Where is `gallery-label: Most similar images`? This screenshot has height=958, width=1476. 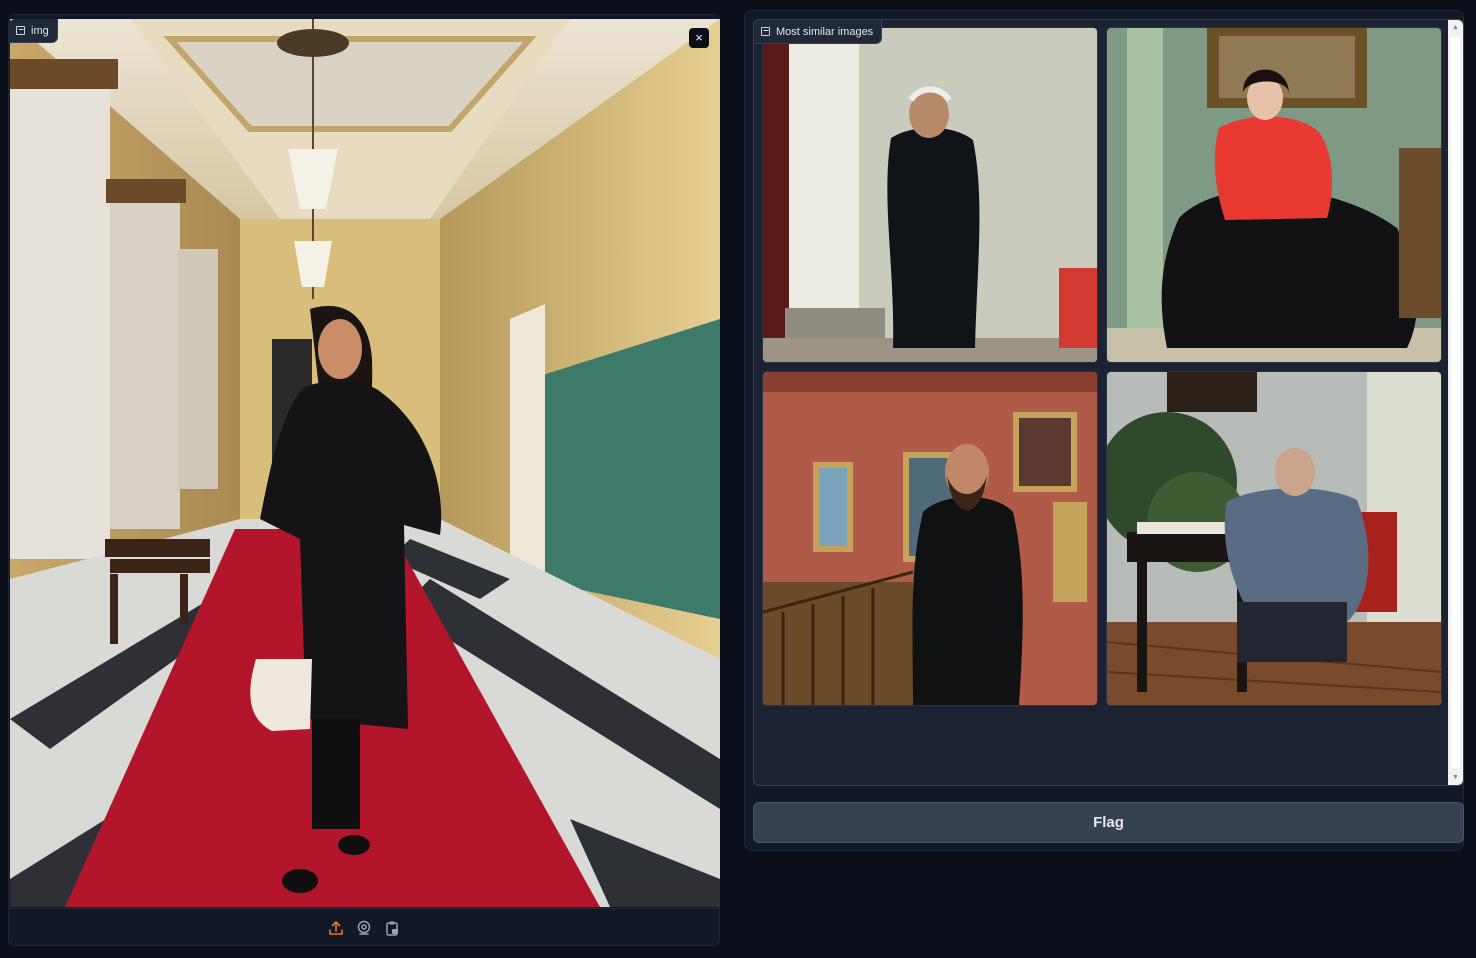
gallery-label: Most similar images is located at coordinates (818, 32).